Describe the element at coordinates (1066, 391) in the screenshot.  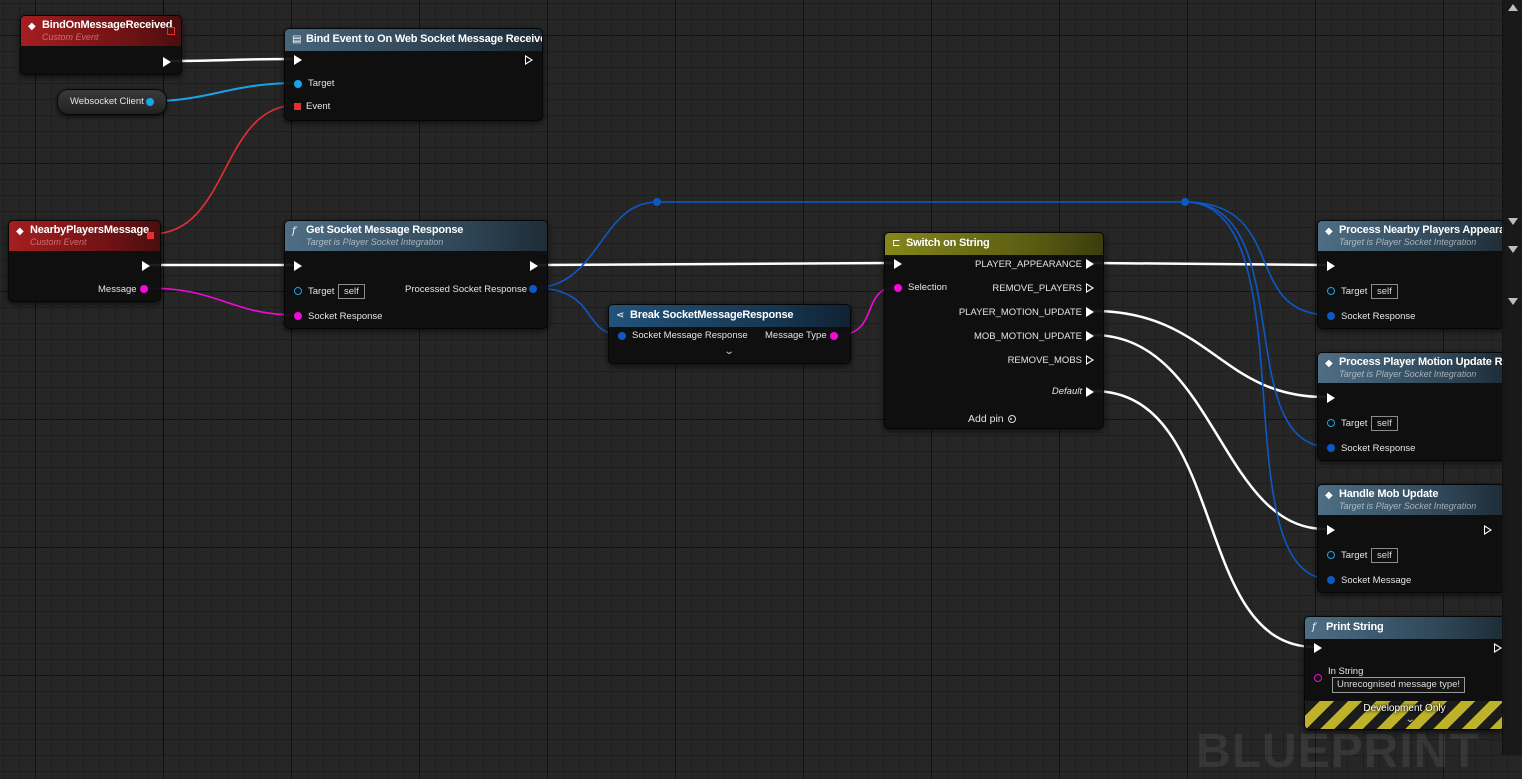
I see `case-default-label: Default` at that location.